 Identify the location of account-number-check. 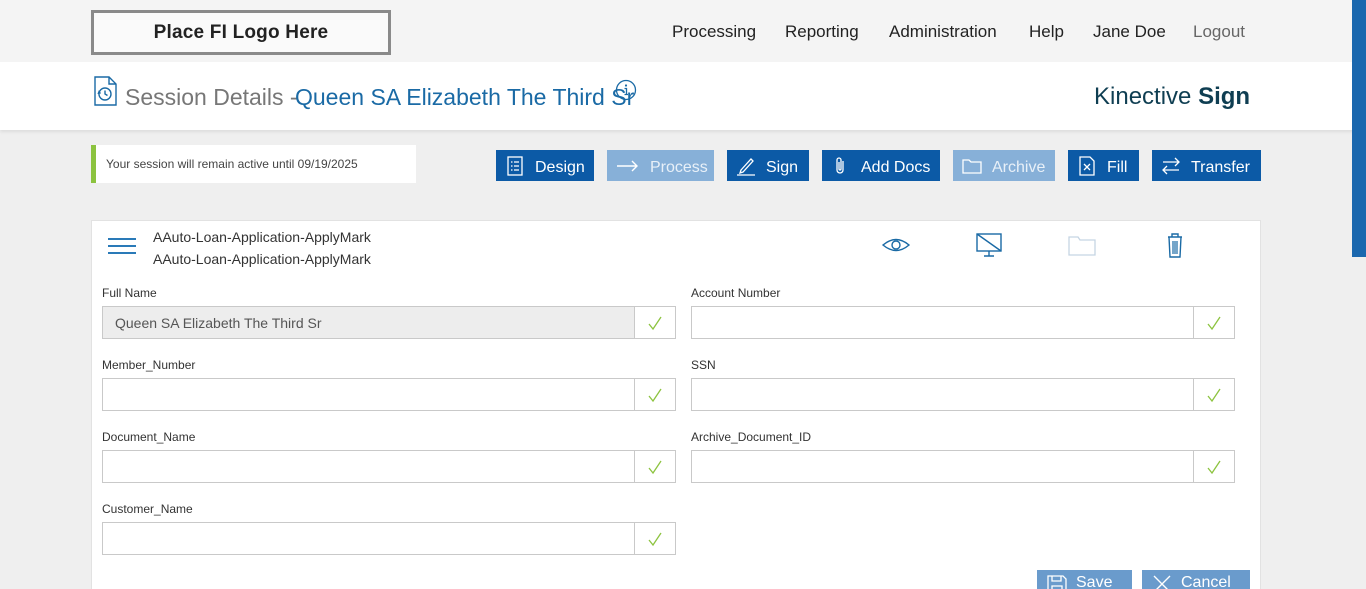
(1213, 322).